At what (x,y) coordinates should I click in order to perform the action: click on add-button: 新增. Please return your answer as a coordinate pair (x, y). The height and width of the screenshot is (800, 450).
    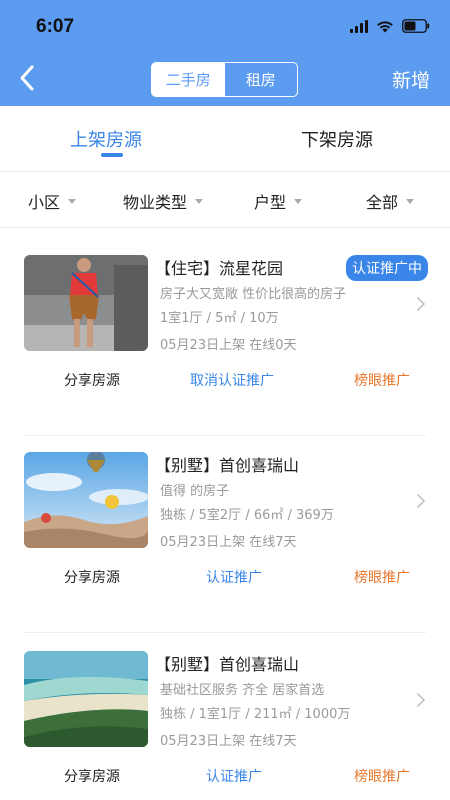
    Looking at the image, I should click on (411, 79).